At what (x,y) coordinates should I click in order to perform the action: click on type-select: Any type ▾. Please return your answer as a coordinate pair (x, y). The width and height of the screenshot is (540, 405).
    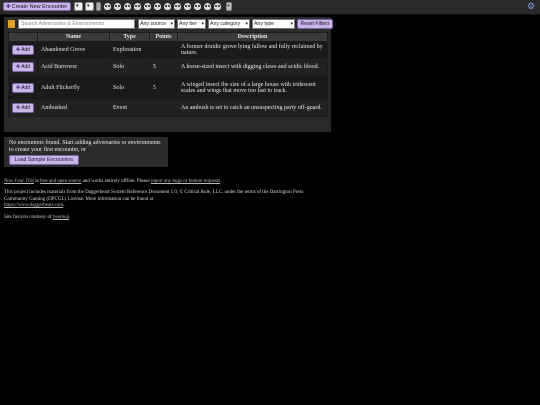
    Looking at the image, I should click on (273, 24).